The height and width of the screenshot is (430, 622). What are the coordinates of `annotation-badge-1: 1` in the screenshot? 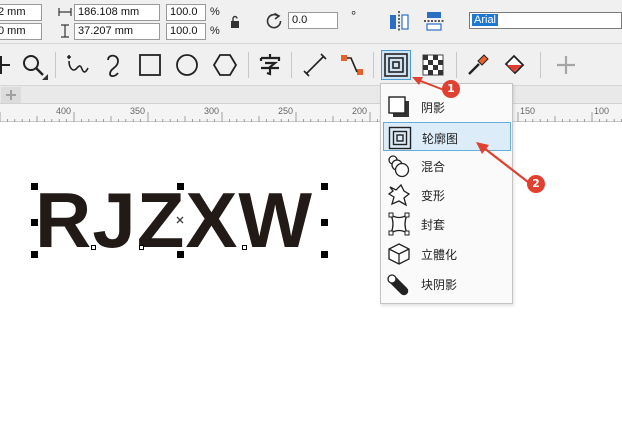 It's located at (451, 89).